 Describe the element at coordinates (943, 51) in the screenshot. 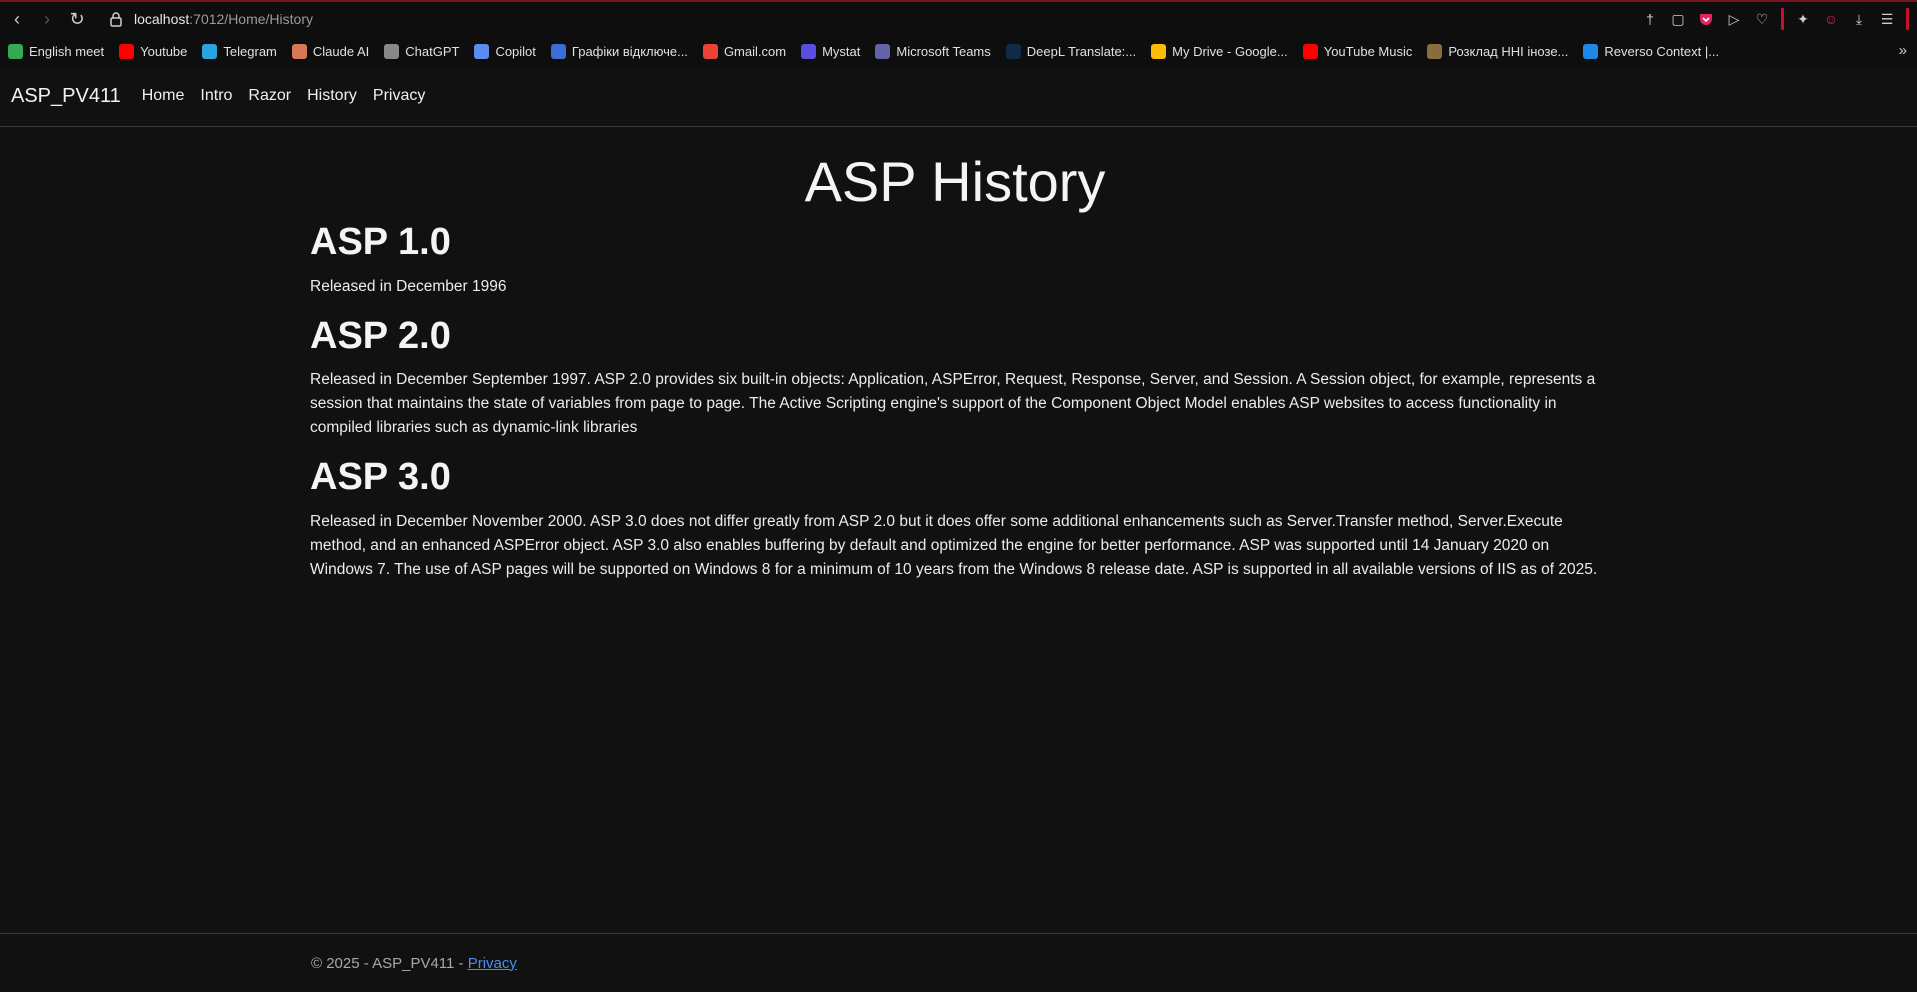

I see `bookmark-label: Microsoft Teams` at that location.